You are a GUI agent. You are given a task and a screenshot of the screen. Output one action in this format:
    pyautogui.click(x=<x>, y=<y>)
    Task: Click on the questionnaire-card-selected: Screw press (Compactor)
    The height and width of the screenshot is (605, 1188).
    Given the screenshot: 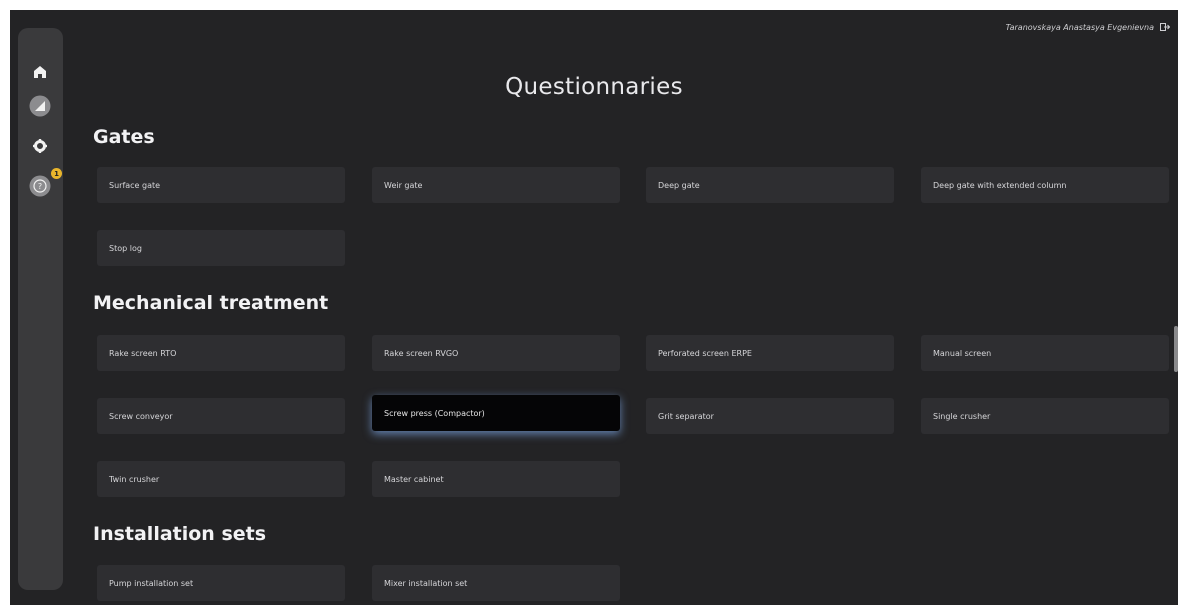 What is the action you would take?
    pyautogui.click(x=496, y=413)
    